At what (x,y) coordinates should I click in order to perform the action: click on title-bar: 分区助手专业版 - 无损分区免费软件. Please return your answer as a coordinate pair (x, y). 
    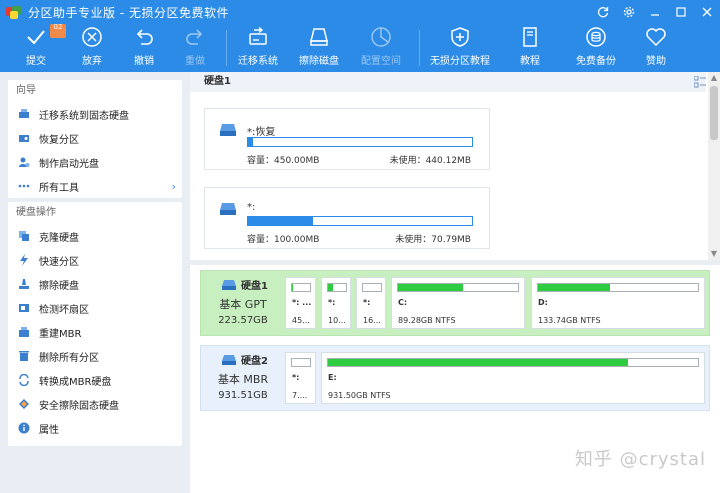
    Looking at the image, I should click on (360, 12).